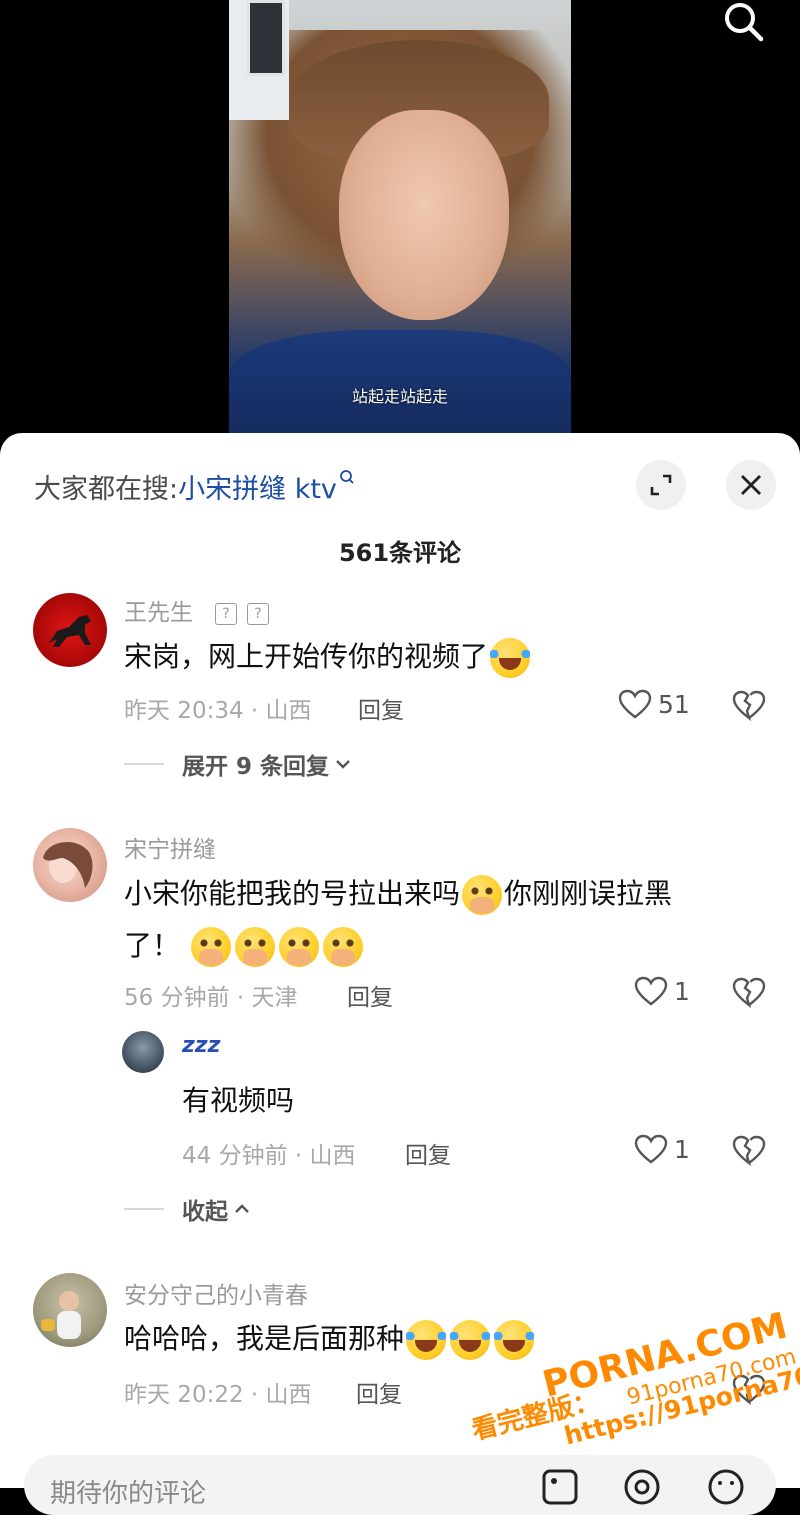 The width and height of the screenshot is (800, 1515). I want to click on chevron-up-icon, so click(242, 1208).